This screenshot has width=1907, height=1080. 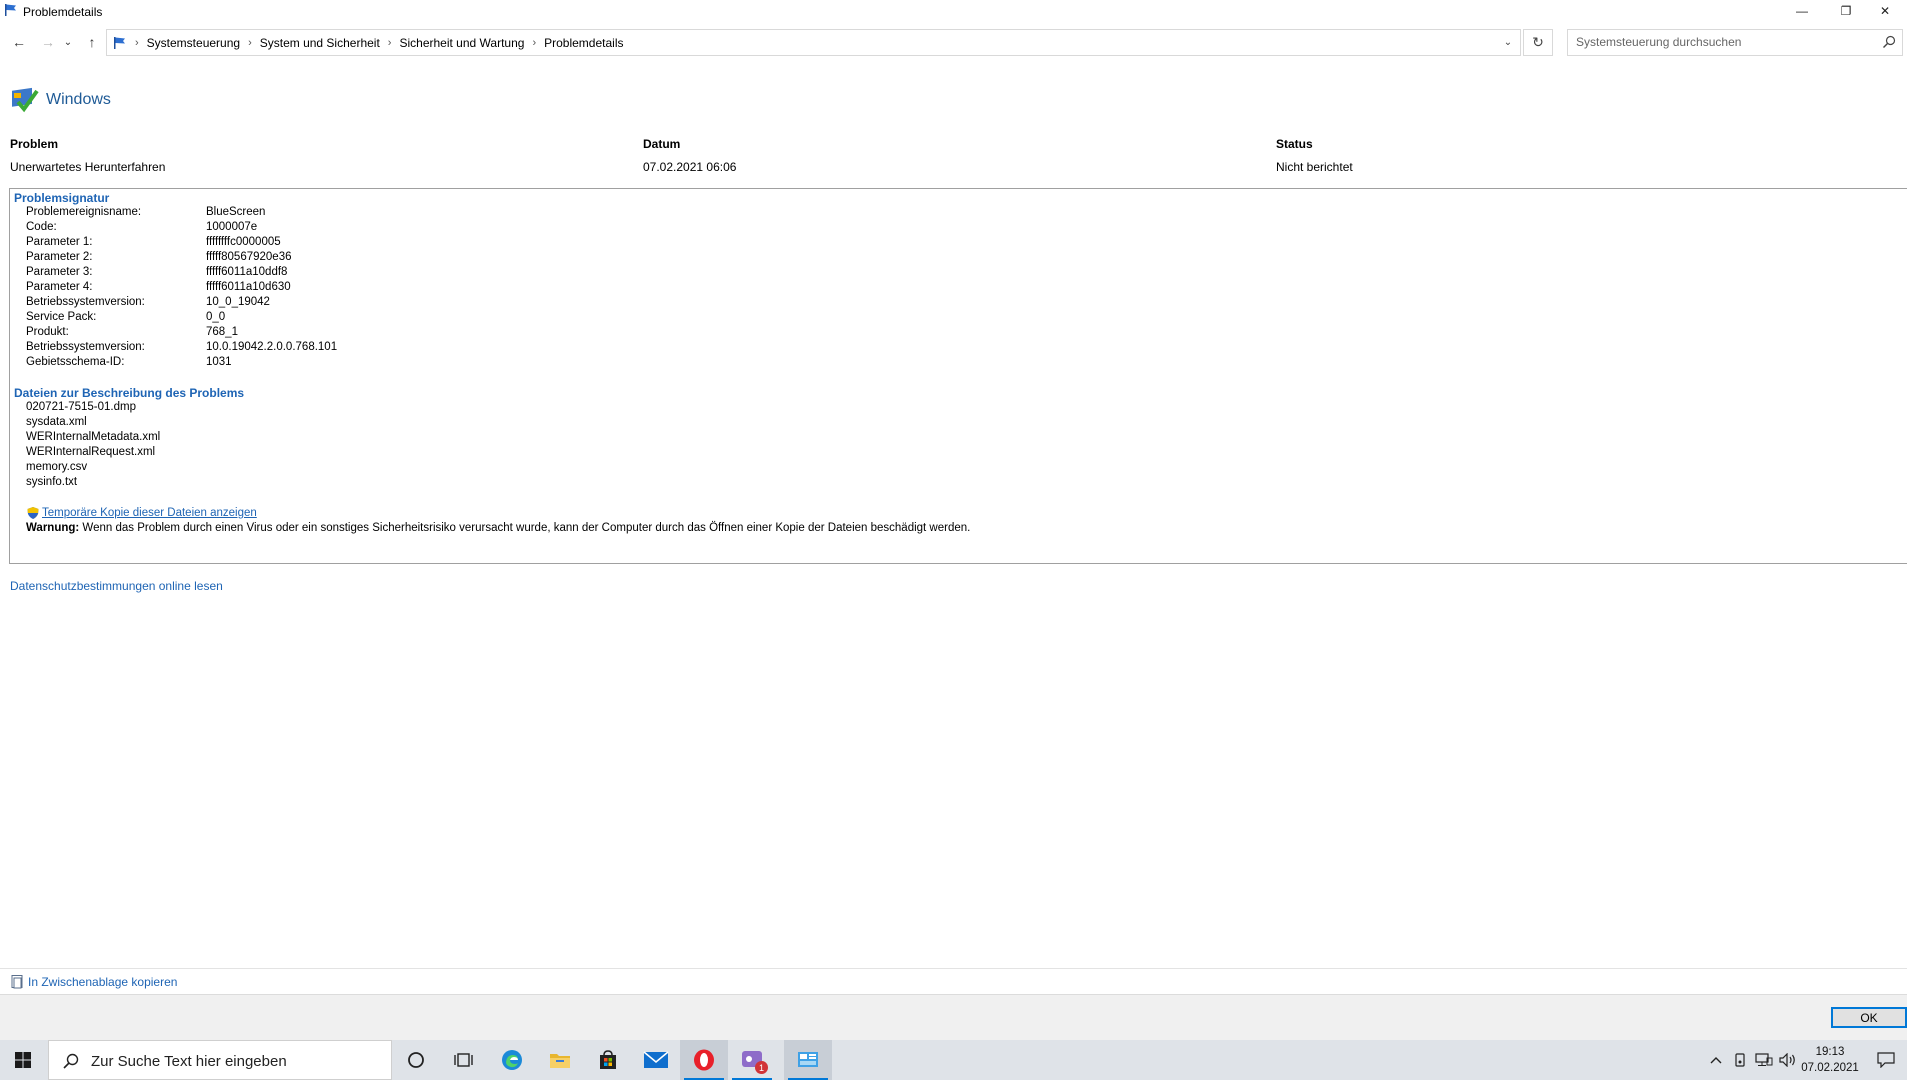 I want to click on dialog-footer, so click(x=953, y=1017).